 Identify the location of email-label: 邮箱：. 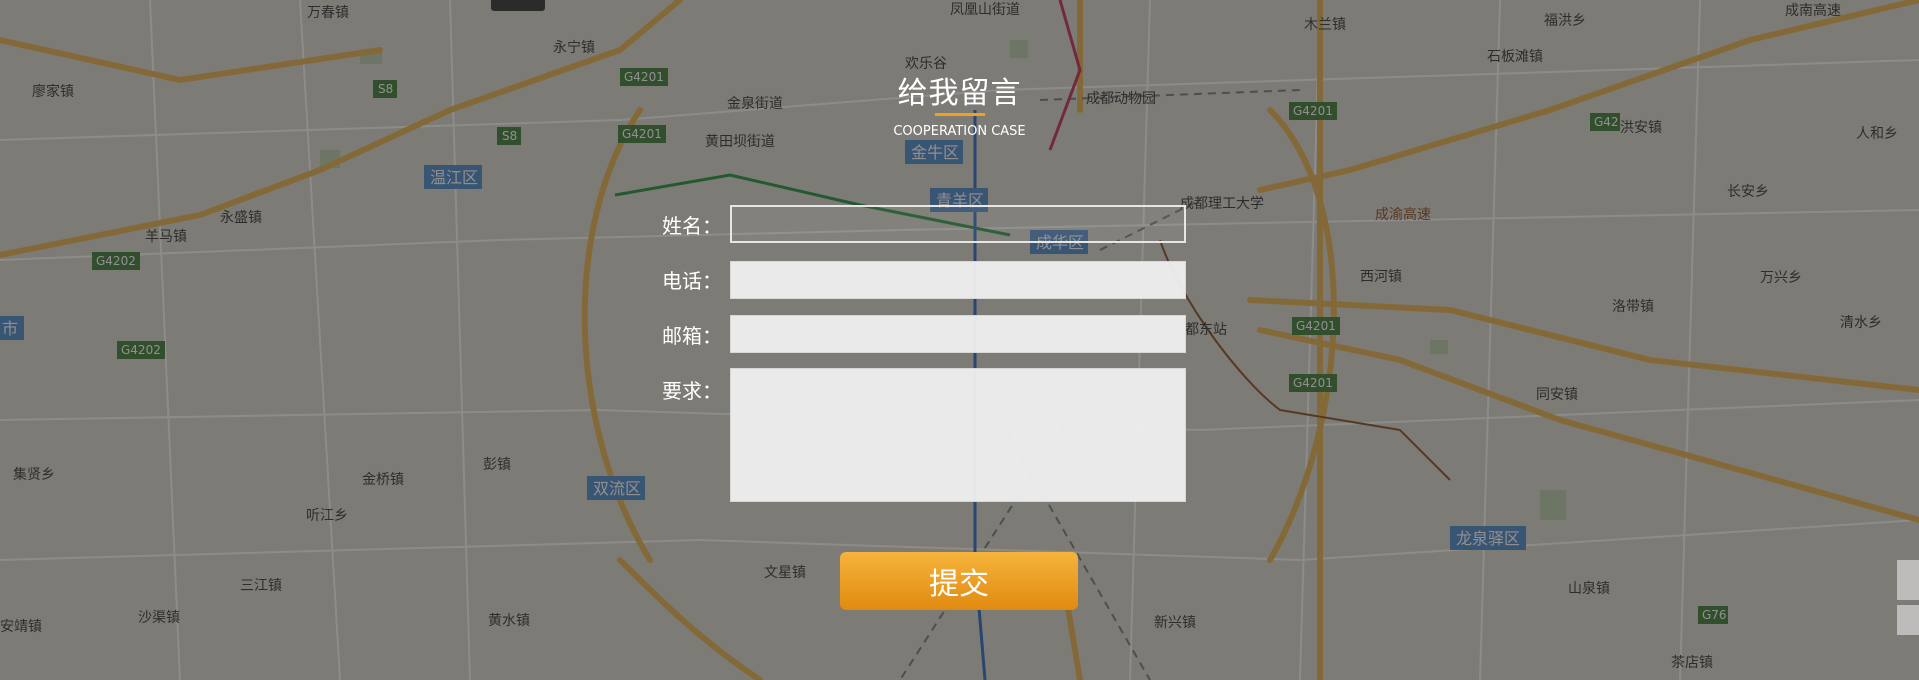
(692, 336).